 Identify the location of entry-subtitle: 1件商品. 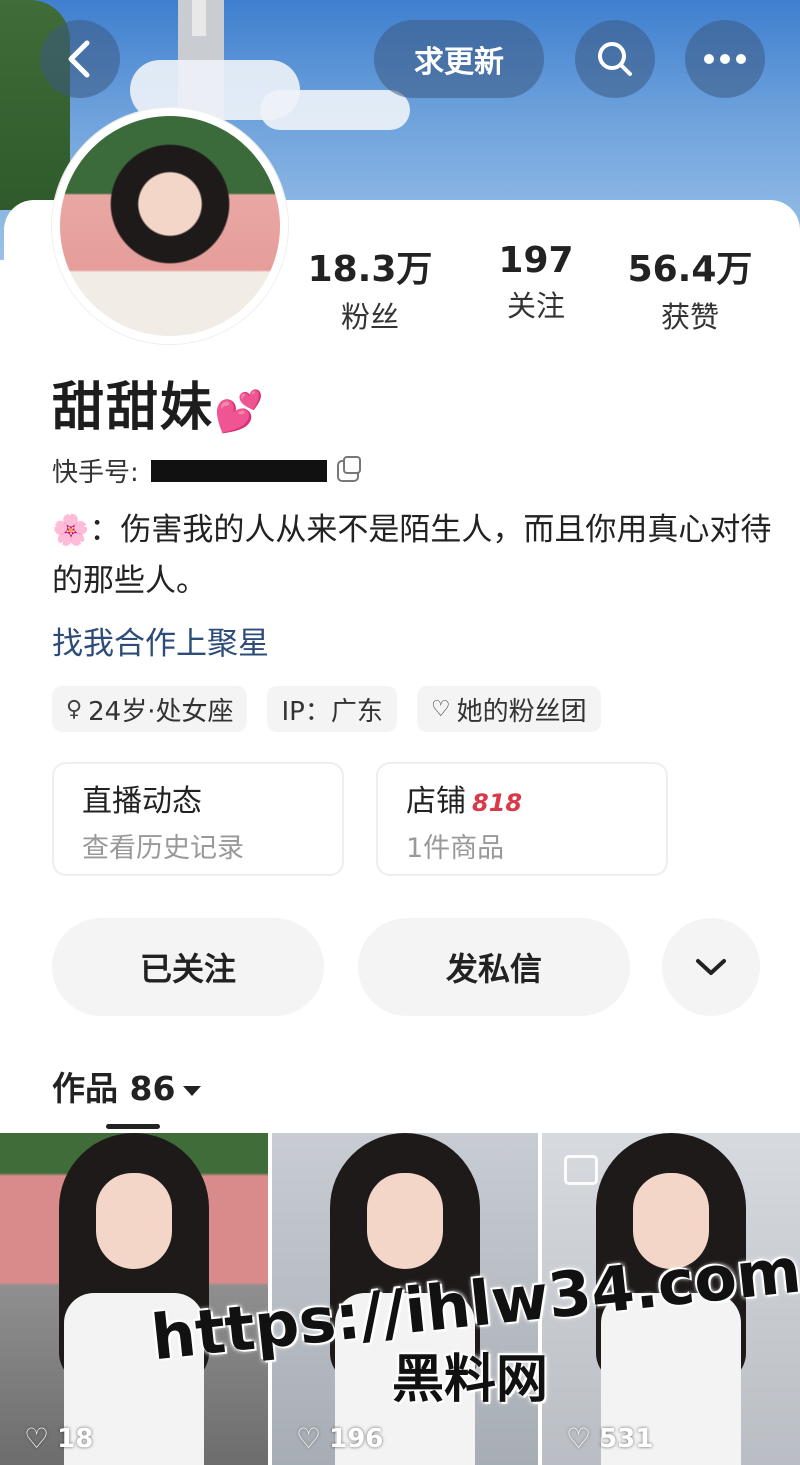
(455, 848).